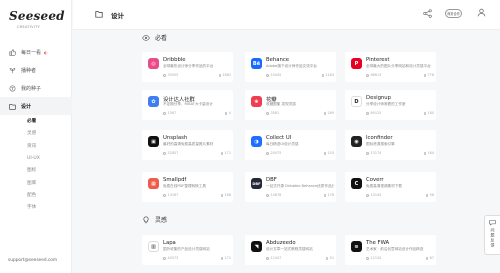 The width and height of the screenshot is (500, 273). I want to click on saves-count: 1862, so click(224, 75).